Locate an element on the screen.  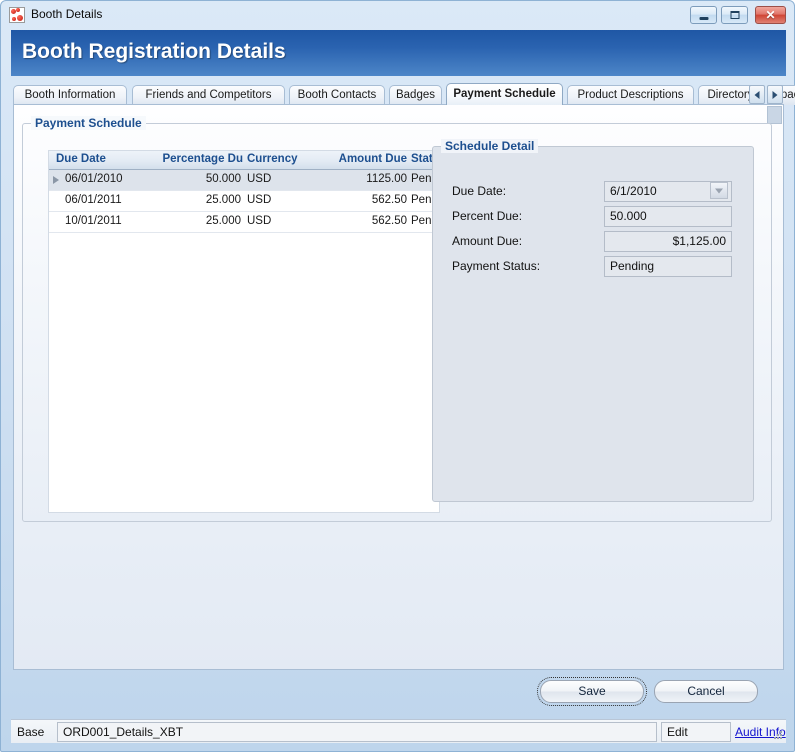
grid-column-percentage: Percentage Du is located at coordinates (188, 159).